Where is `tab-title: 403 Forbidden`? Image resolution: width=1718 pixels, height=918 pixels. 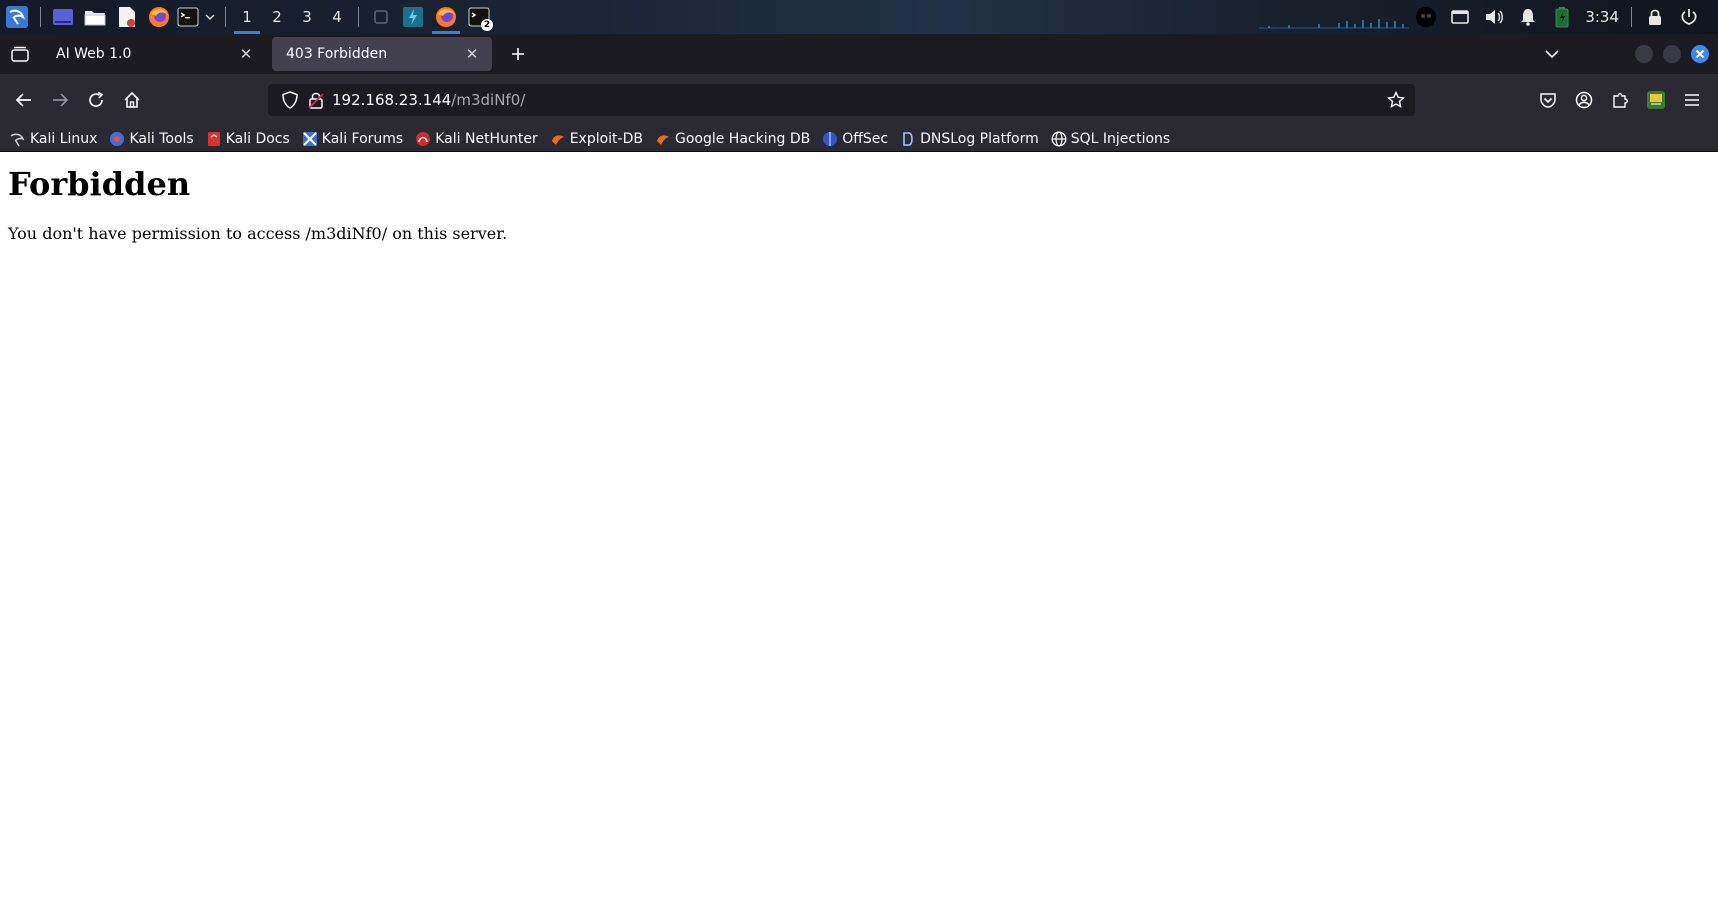
tab-title: 403 Forbidden is located at coordinates (337, 54).